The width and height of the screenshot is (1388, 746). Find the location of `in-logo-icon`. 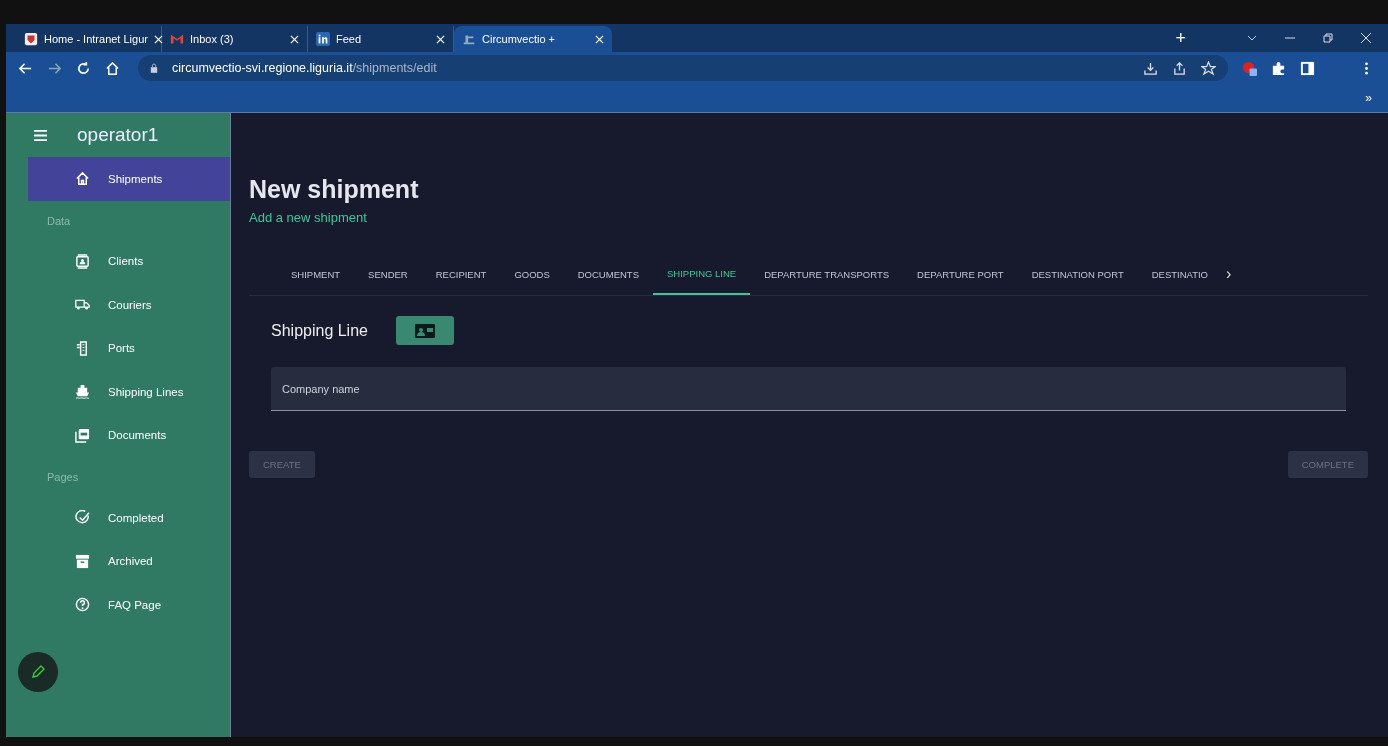

in-logo-icon is located at coordinates (323, 39).